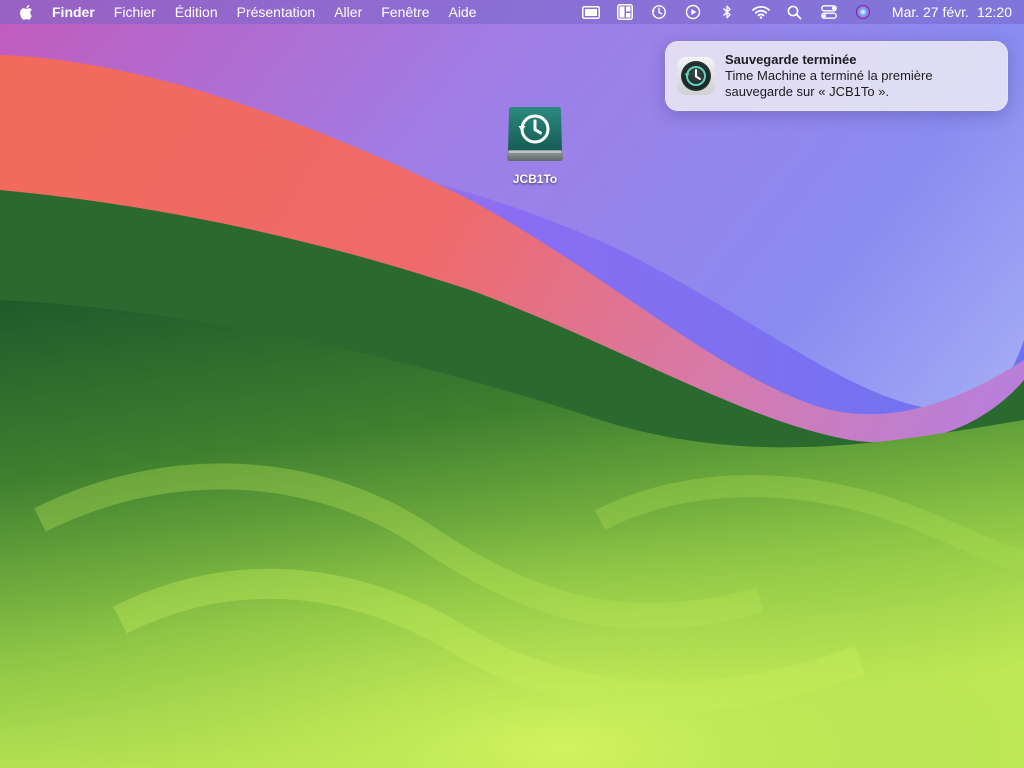 The image size is (1024, 768). I want to click on menu-bar-clock: Mar. 27 févr. 12:20, so click(952, 12).